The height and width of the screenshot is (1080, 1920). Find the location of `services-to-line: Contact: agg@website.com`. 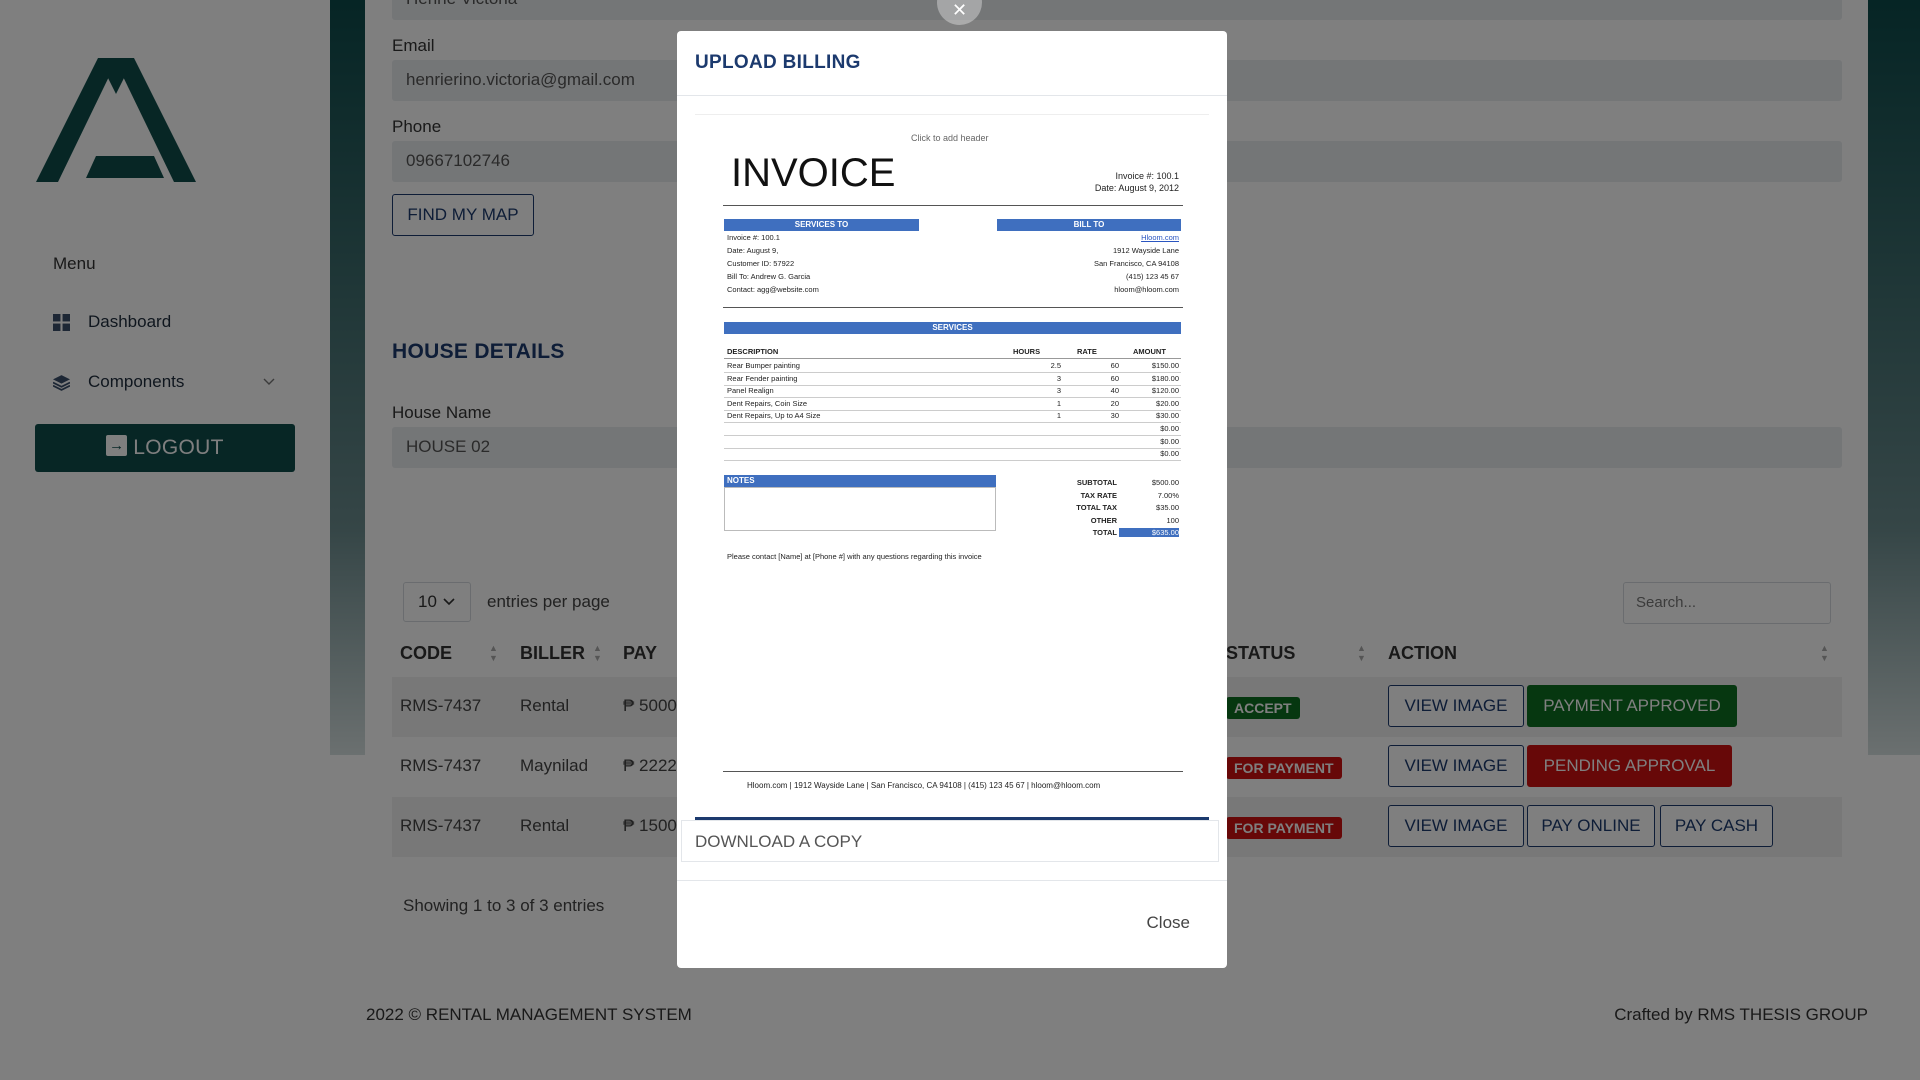

services-to-line: Contact: agg@website.com is located at coordinates (773, 289).